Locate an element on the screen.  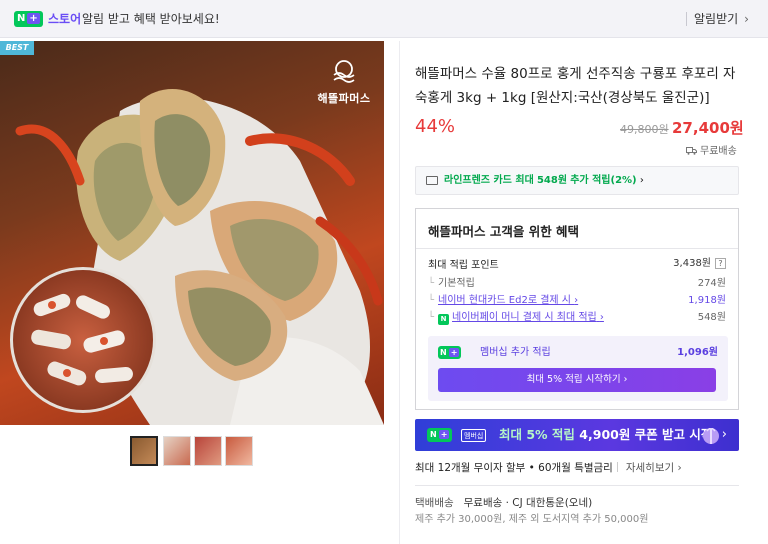
card-promo-box: 라인프렌즈 카드 최대 548원 추가 적립(2%) › is located at coordinates (577, 180).